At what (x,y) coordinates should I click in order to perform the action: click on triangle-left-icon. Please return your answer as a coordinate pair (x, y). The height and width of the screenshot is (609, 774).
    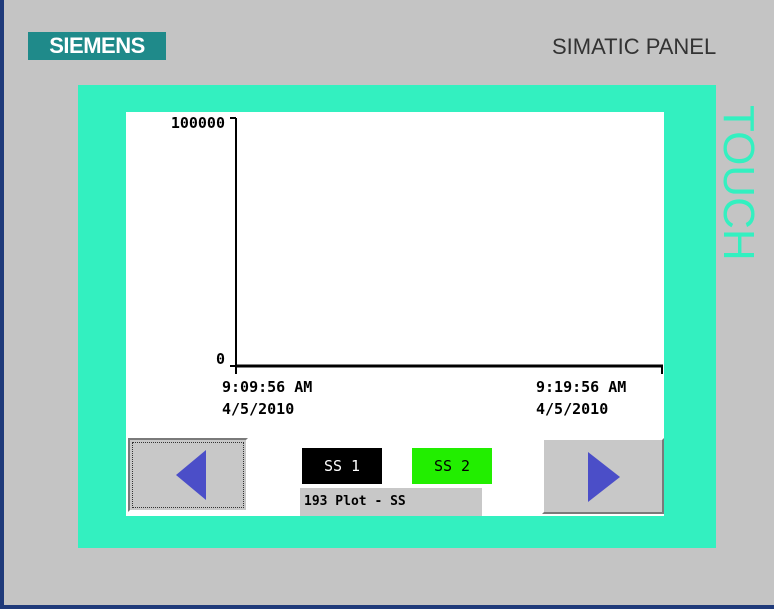
    Looking at the image, I should click on (191, 475).